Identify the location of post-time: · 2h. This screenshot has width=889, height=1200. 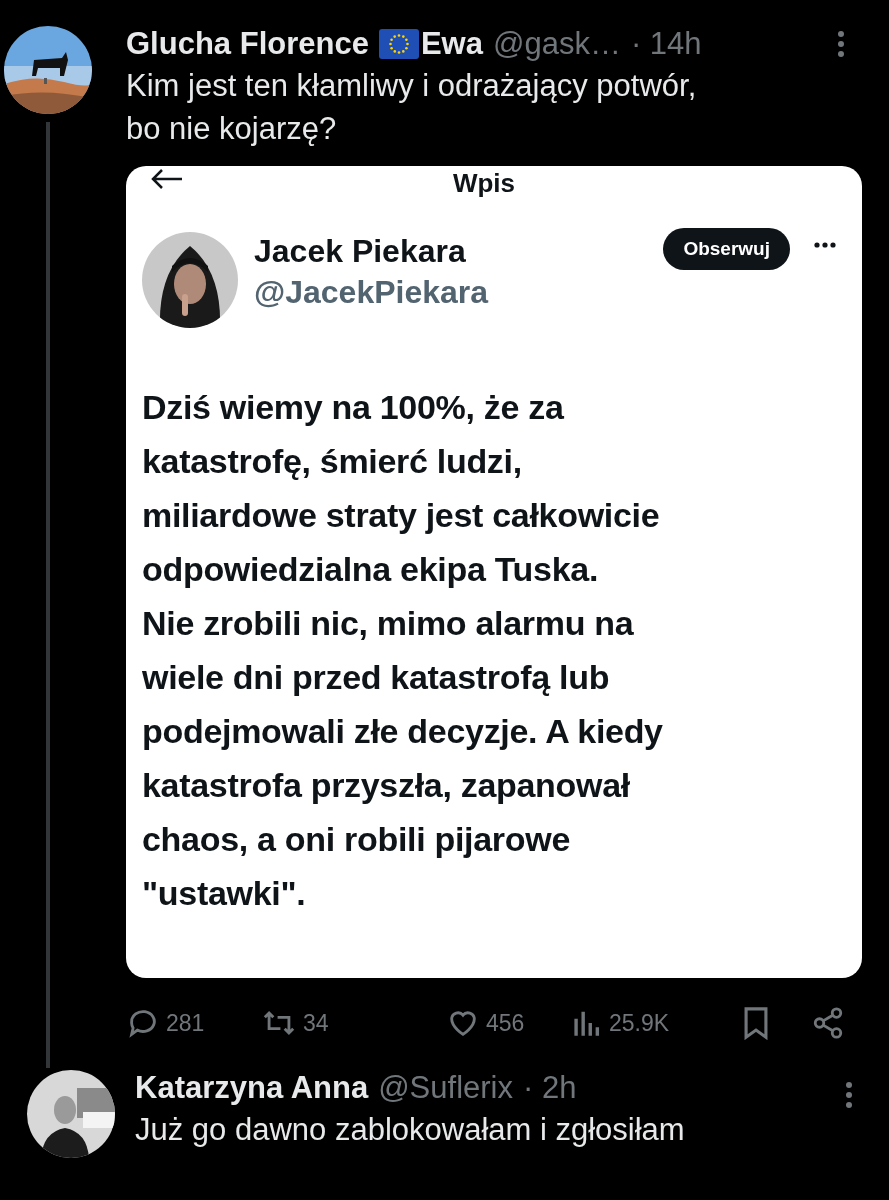
(550, 1088).